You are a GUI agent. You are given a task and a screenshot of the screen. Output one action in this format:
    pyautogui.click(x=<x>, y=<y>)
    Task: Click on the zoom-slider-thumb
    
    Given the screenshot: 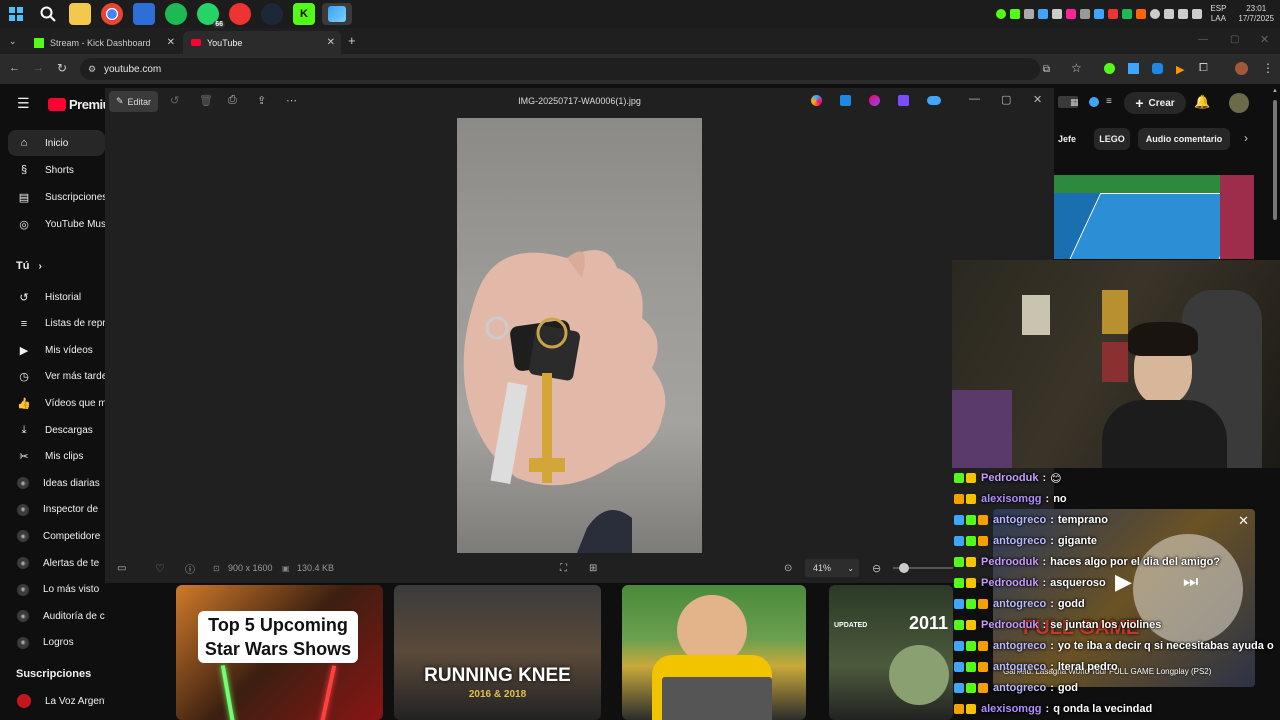 What is the action you would take?
    pyautogui.click(x=904, y=568)
    